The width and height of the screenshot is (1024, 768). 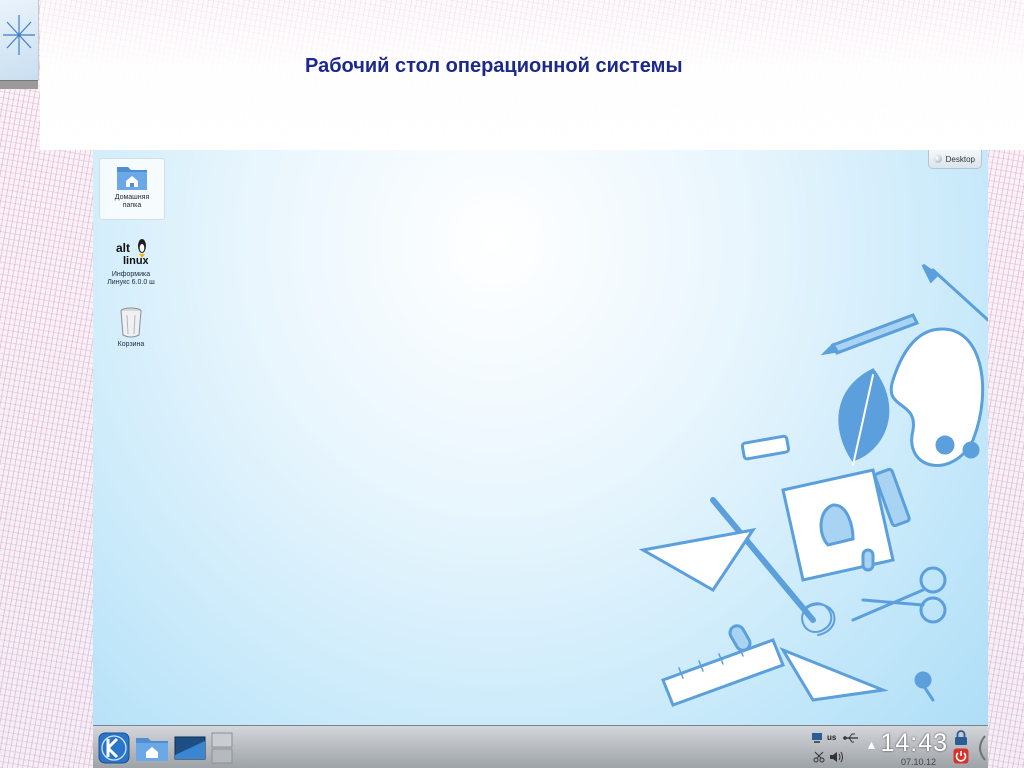 What do you see at coordinates (937, 159) in the screenshot?
I see `cashew-icon` at bounding box center [937, 159].